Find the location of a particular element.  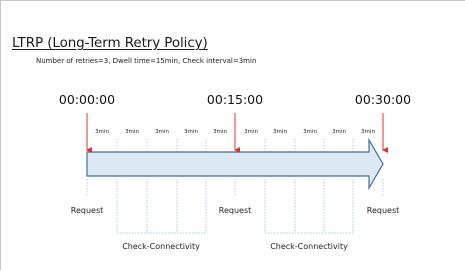

time-label-end: 00:30:00 is located at coordinates (383, 99).